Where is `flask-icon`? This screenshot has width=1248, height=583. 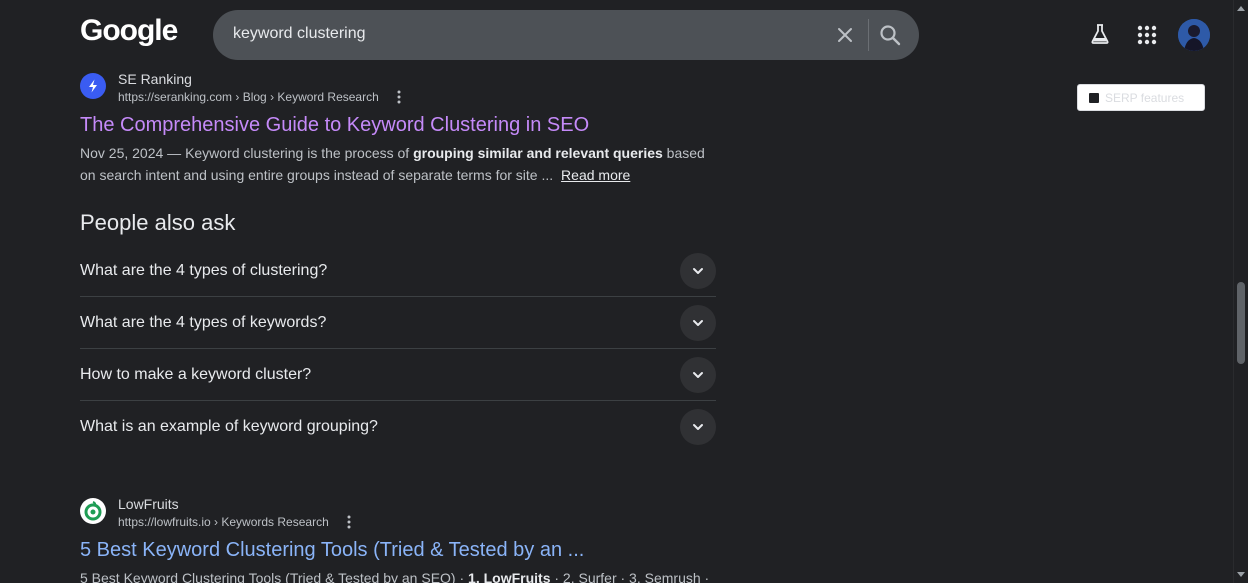
flask-icon is located at coordinates (1100, 34).